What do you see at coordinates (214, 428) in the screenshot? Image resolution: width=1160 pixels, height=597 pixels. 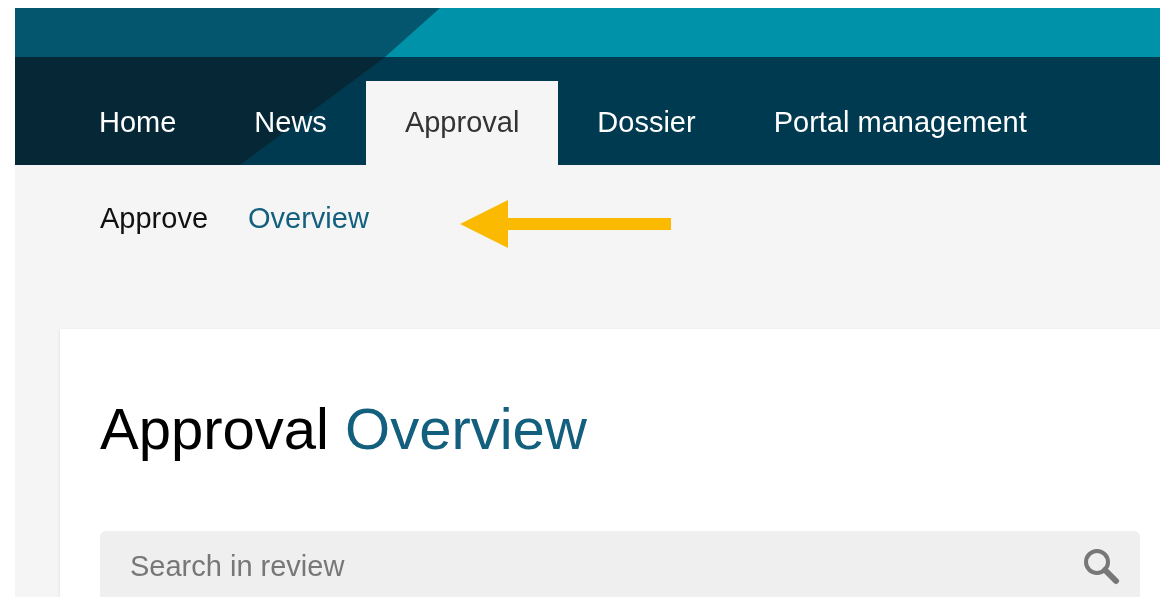 I see `page-title: Approval` at bounding box center [214, 428].